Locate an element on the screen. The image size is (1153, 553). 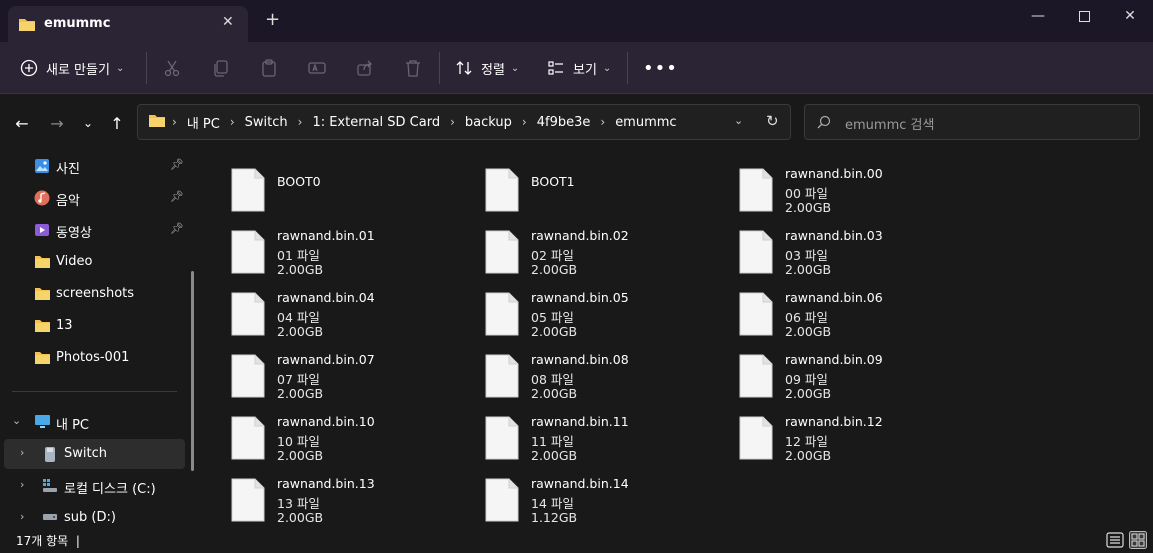
crumb-backup: backup is located at coordinates (488, 122).